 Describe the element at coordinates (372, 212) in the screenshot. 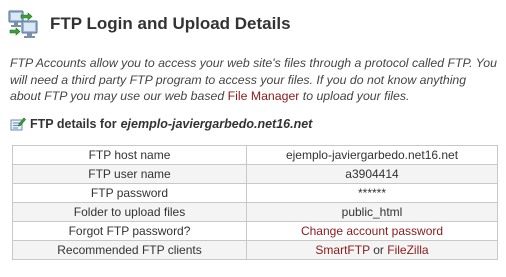

I see `upload-folder-value: public_html` at that location.